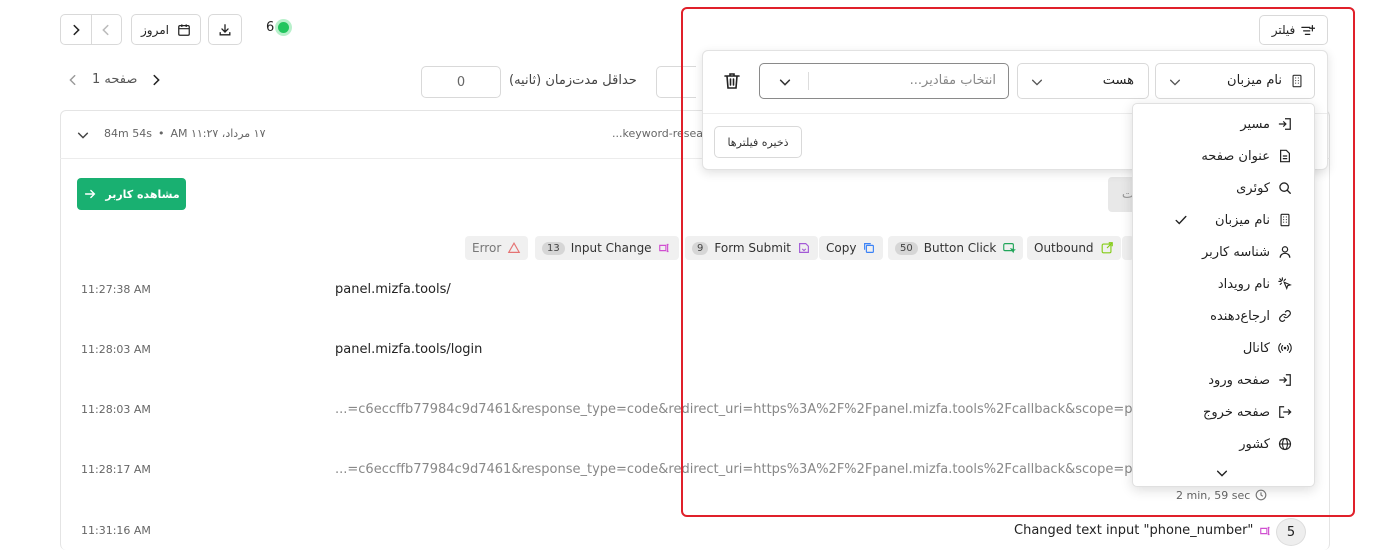 The height and width of the screenshot is (550, 1382). What do you see at coordinates (611, 248) in the screenshot?
I see `chip-label: Input Change` at bounding box center [611, 248].